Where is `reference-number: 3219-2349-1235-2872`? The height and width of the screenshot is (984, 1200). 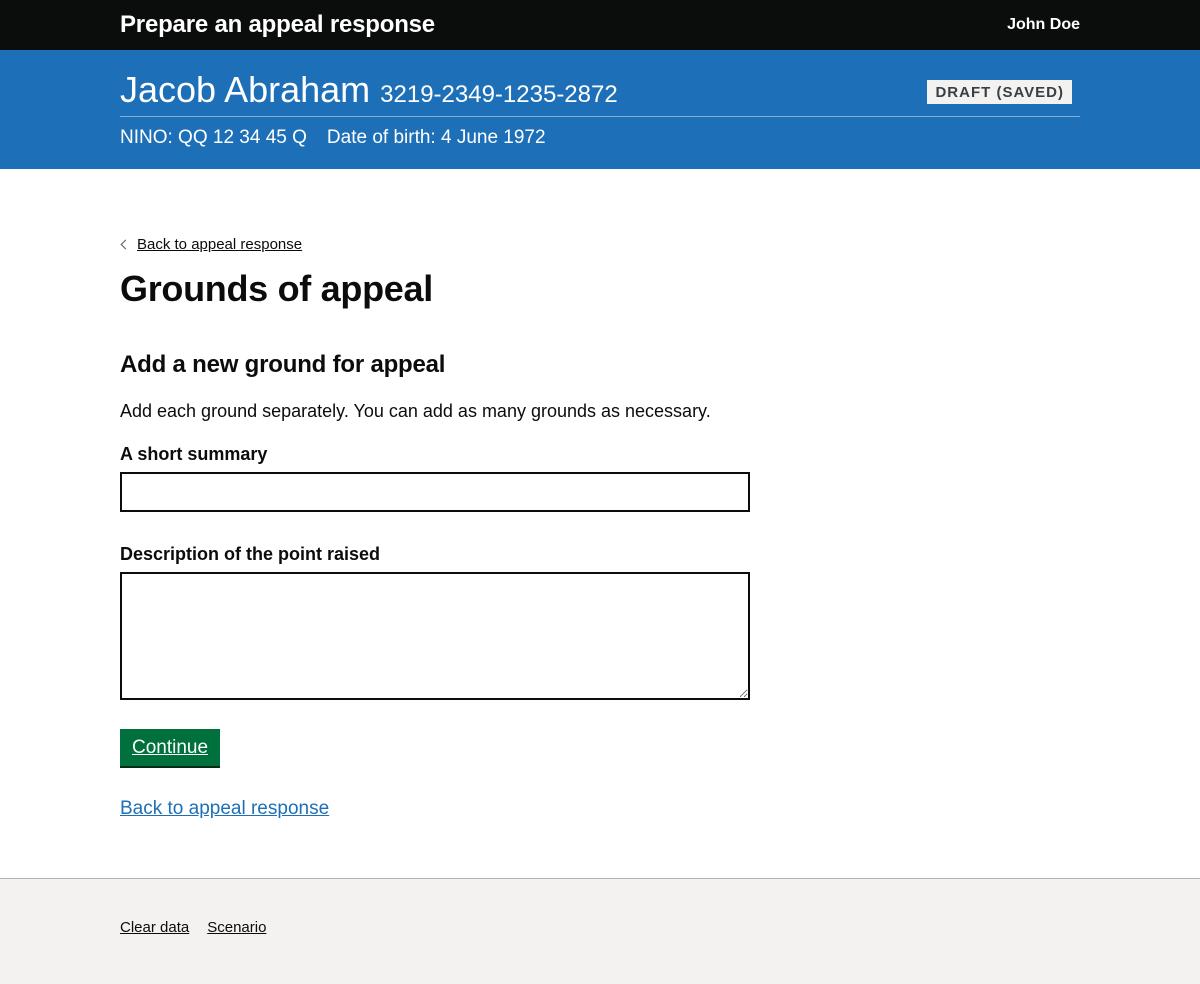
reference-number: 3219-2349-1235-2872 is located at coordinates (499, 94).